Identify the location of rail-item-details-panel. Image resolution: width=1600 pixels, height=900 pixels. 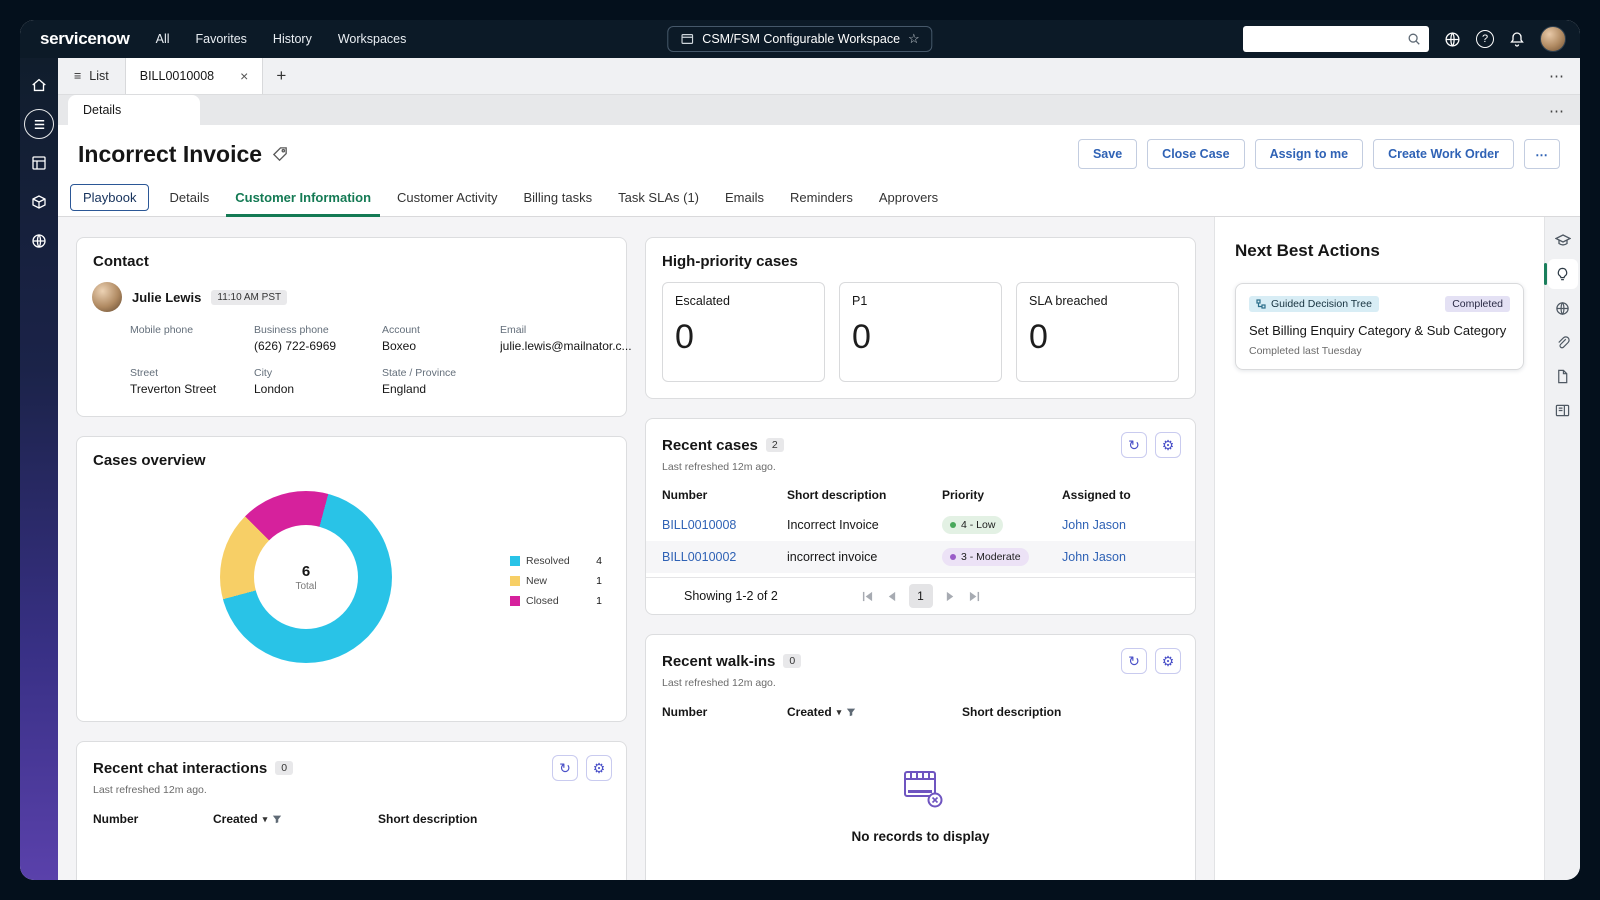
(1563, 410).